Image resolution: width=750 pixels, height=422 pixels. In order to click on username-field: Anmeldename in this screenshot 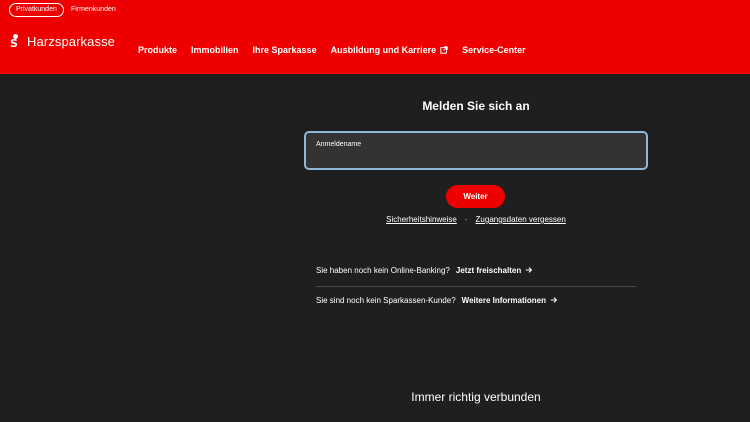, I will do `click(476, 150)`.